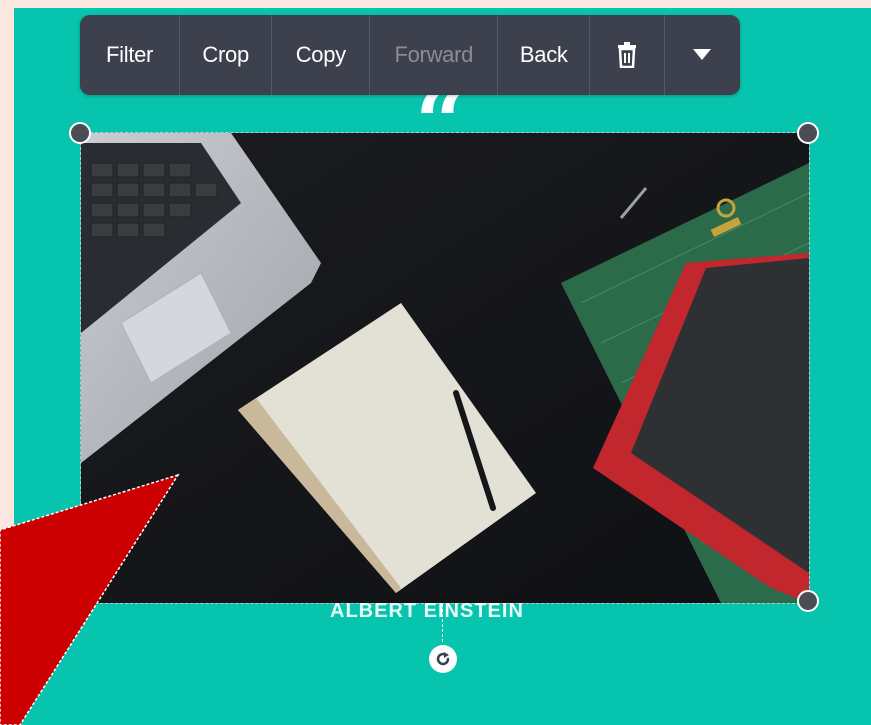 This screenshot has height=725, width=871. I want to click on rotate-connector, so click(442, 623).